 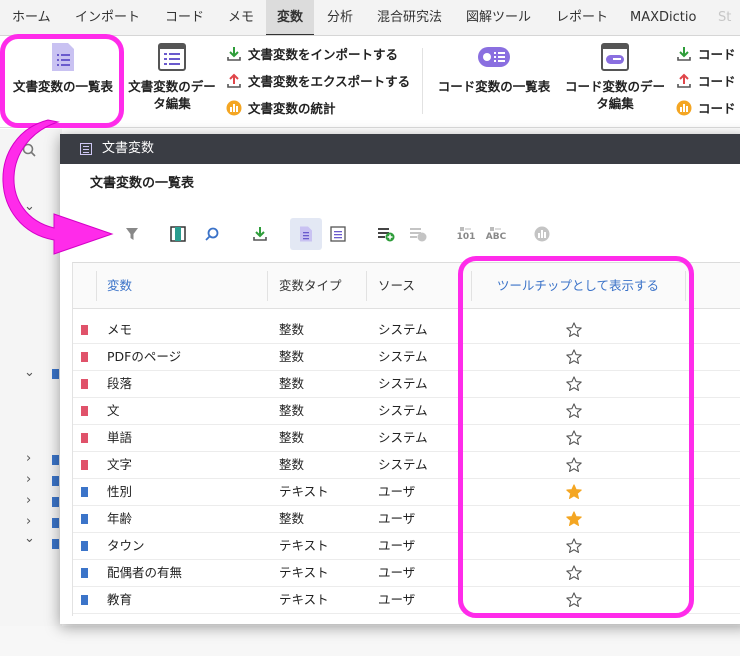 What do you see at coordinates (582, 17) in the screenshot?
I see `menu-tab-reports: レポート` at bounding box center [582, 17].